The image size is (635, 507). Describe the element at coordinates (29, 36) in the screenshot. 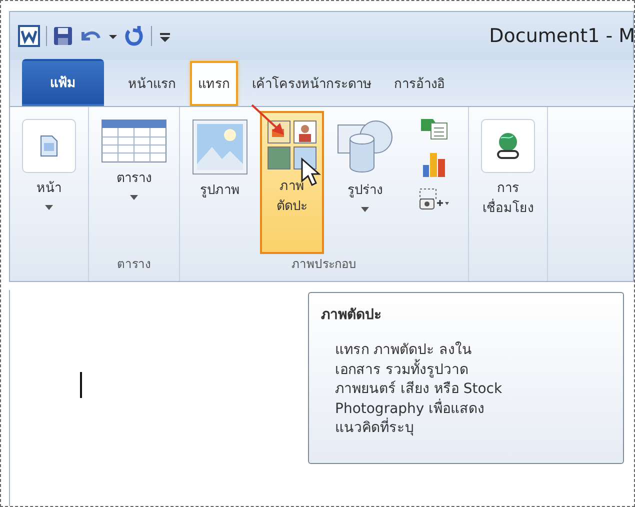

I see `word-logo-icon` at that location.